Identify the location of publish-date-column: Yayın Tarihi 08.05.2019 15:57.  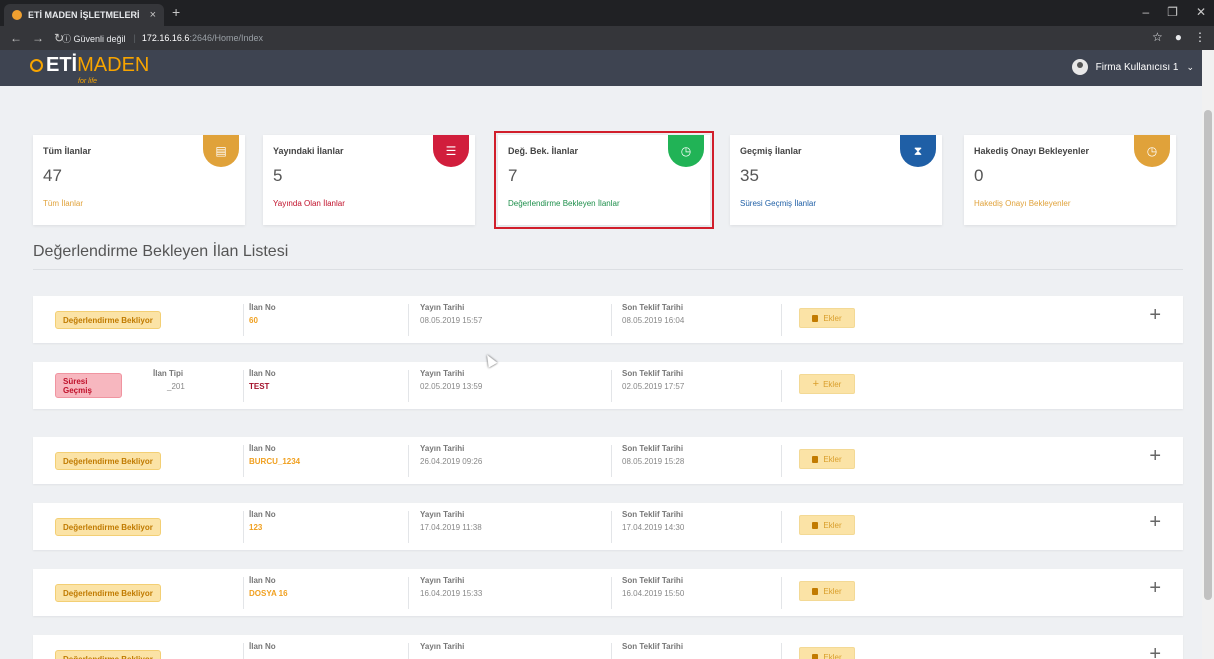
(451, 314).